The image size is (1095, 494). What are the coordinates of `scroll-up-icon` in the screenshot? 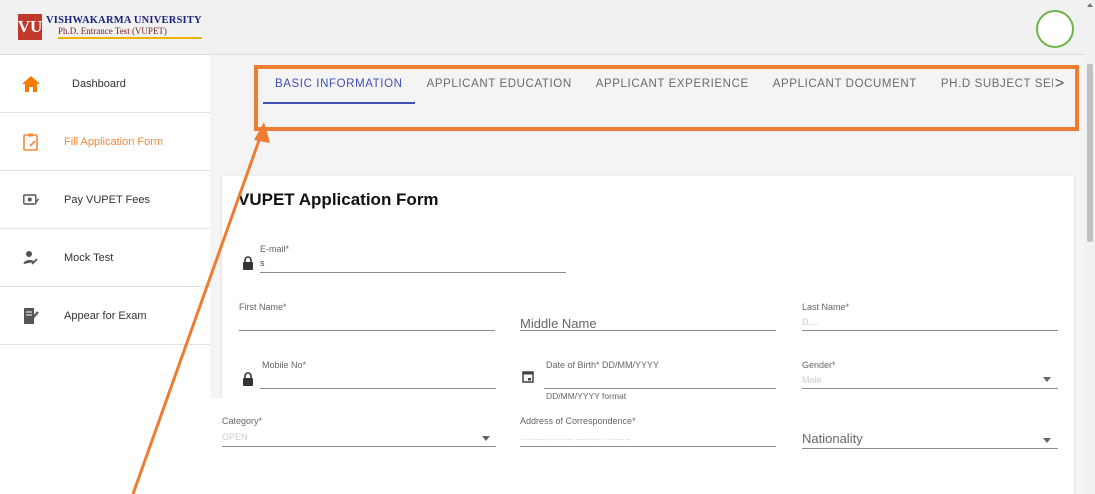 It's located at (1090, 5).